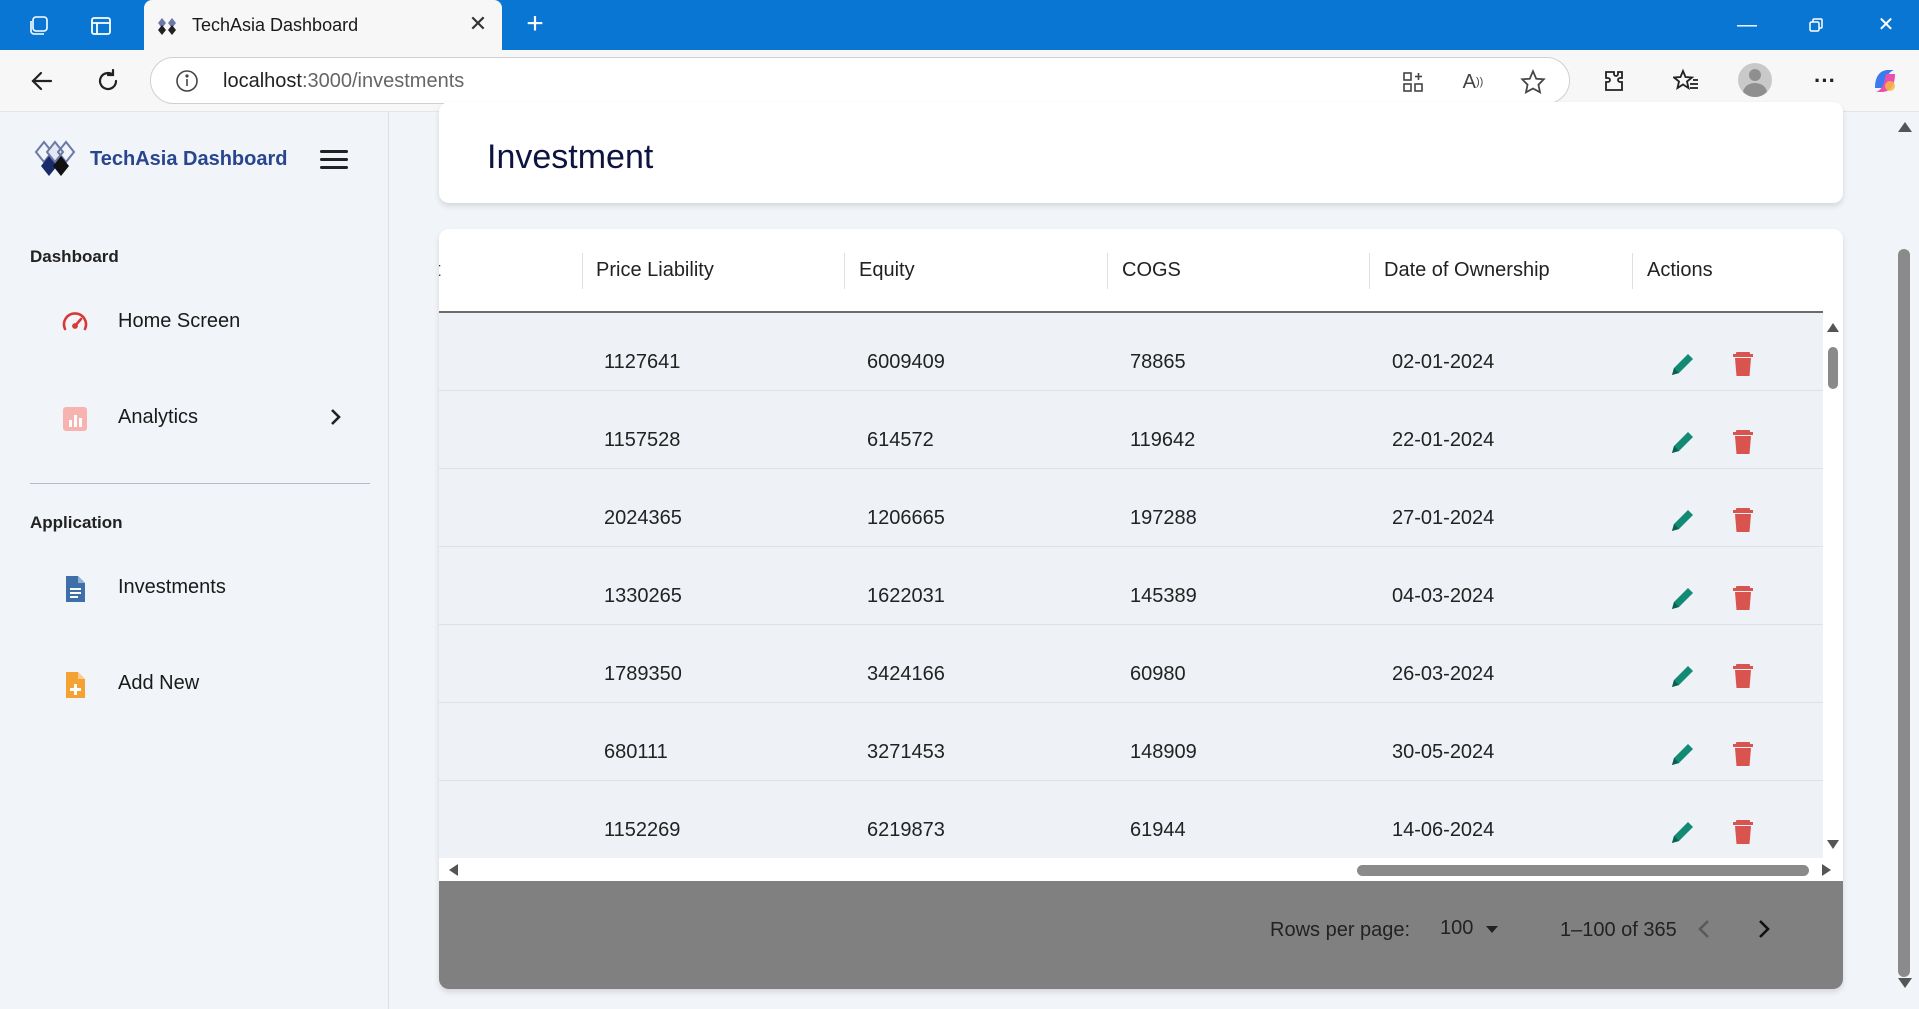 The height and width of the screenshot is (1009, 1919). What do you see at coordinates (642, 830) in the screenshot?
I see `cell-price-liability: 1152269` at bounding box center [642, 830].